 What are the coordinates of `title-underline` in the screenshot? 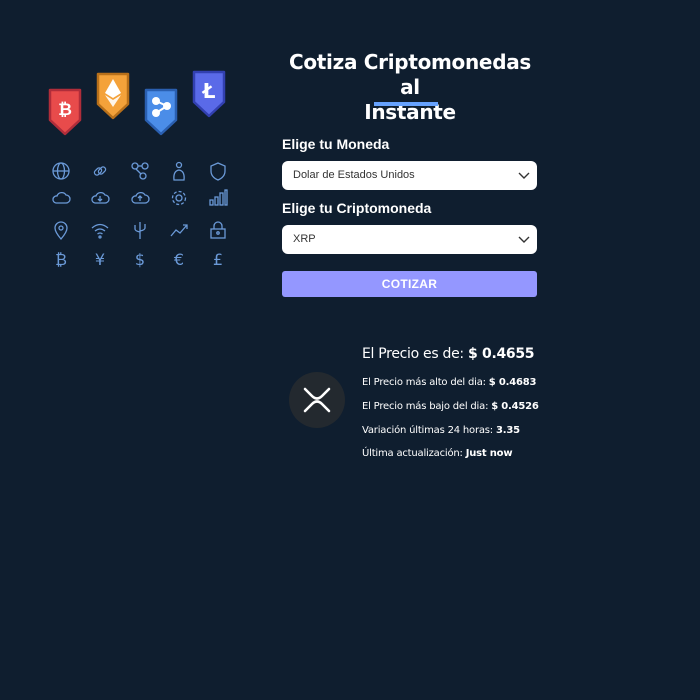 It's located at (406, 104).